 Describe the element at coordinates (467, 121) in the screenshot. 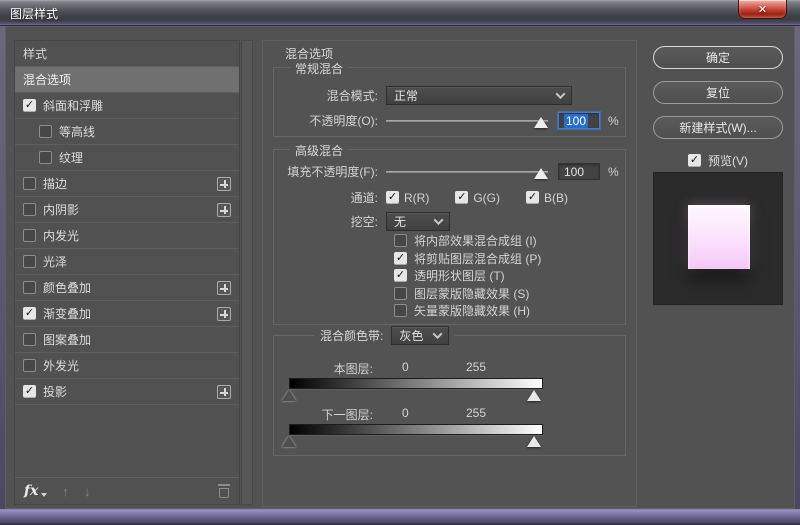

I see `opacity-slider` at that location.